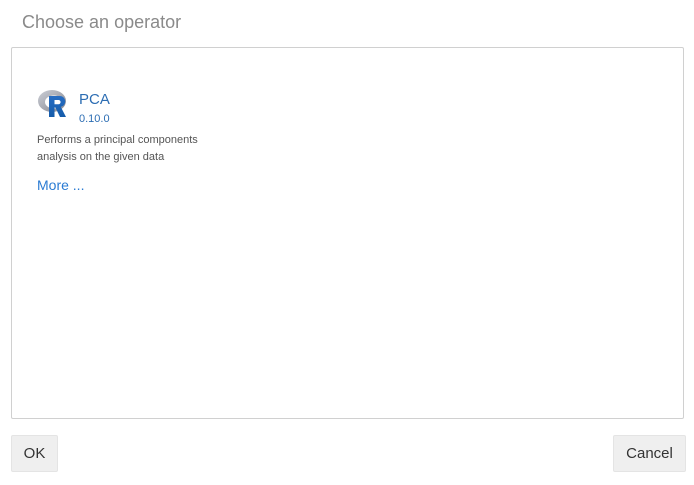 Image resolution: width=694 pixels, height=485 pixels. What do you see at coordinates (137, 106) in the screenshot?
I see `operator-header: PCA 0.10.0` at bounding box center [137, 106].